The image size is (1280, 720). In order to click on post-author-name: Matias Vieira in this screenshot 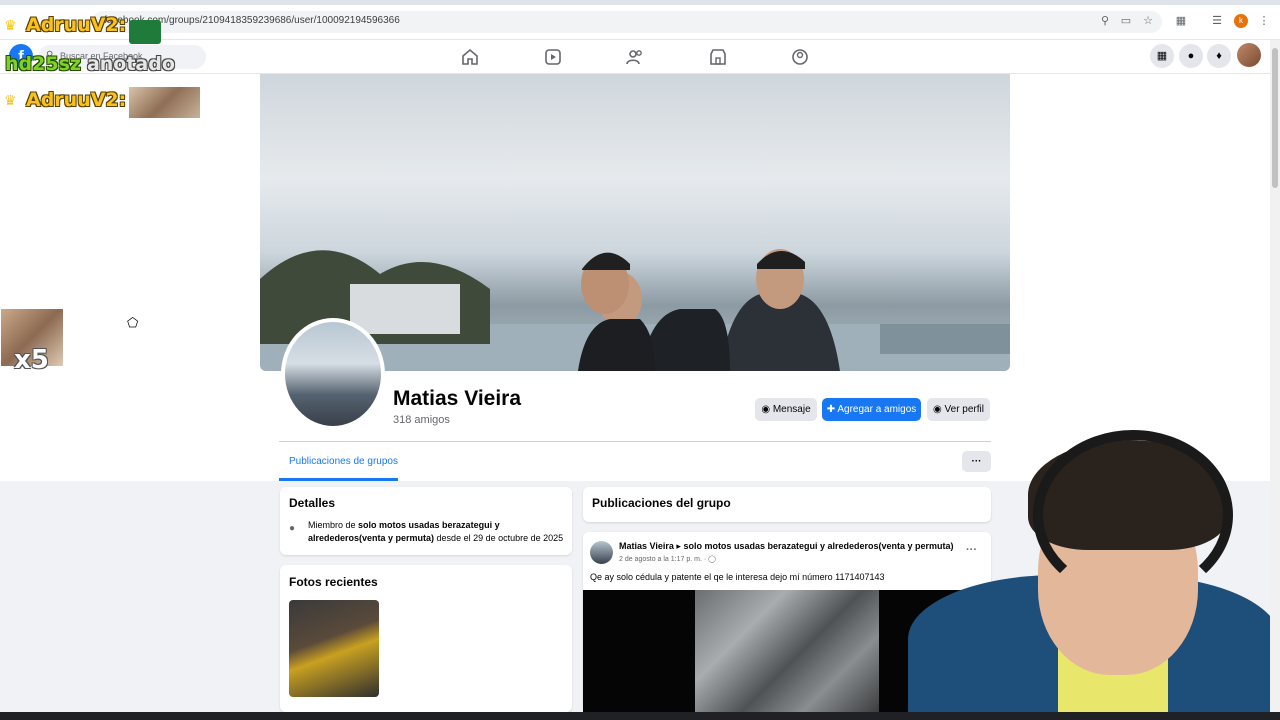, I will do `click(646, 546)`.